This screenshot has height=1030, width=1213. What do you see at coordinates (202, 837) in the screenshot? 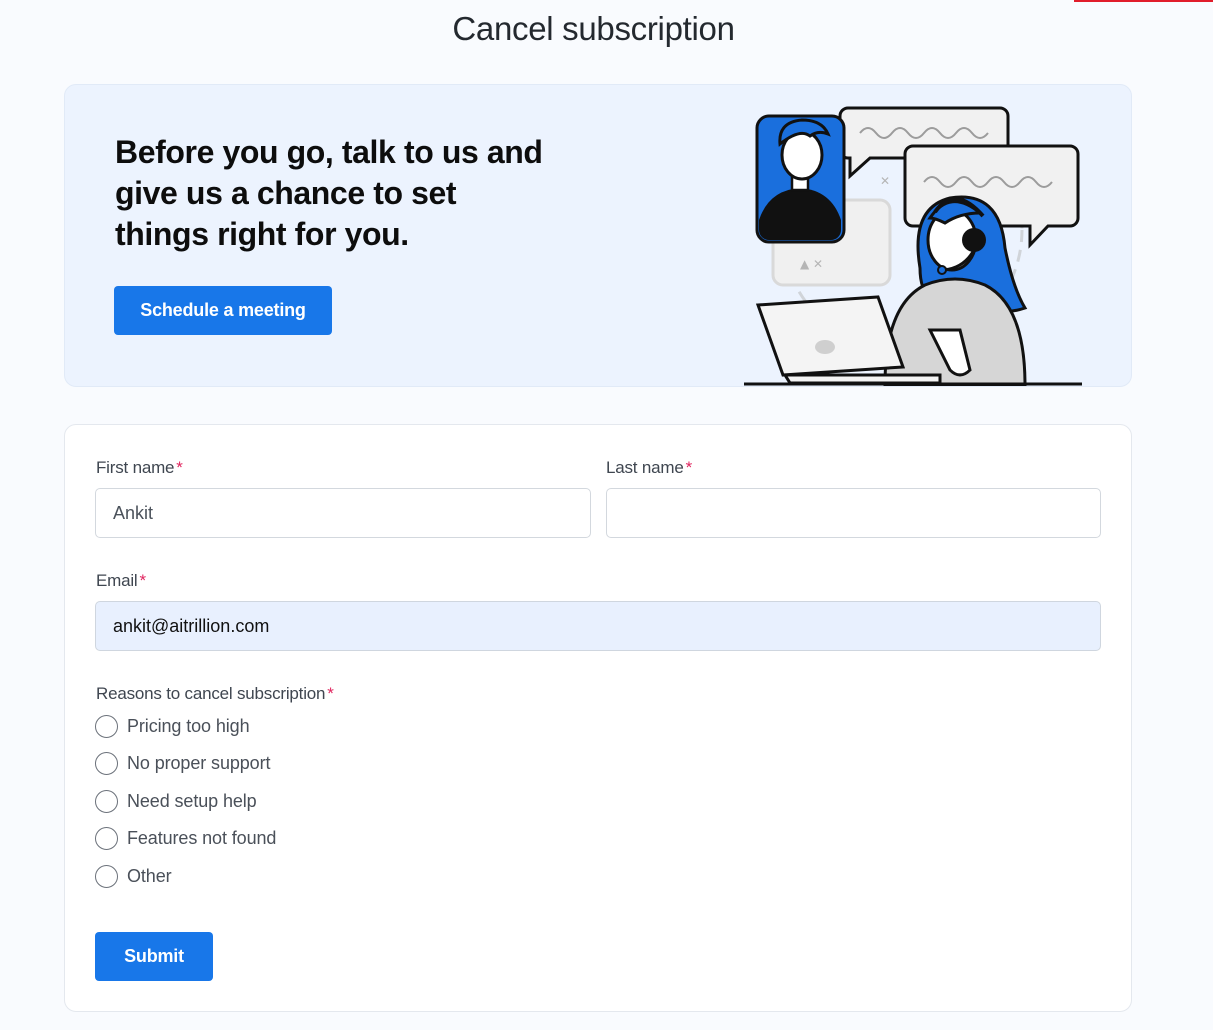
I see `reason-option-label: Features not found` at bounding box center [202, 837].